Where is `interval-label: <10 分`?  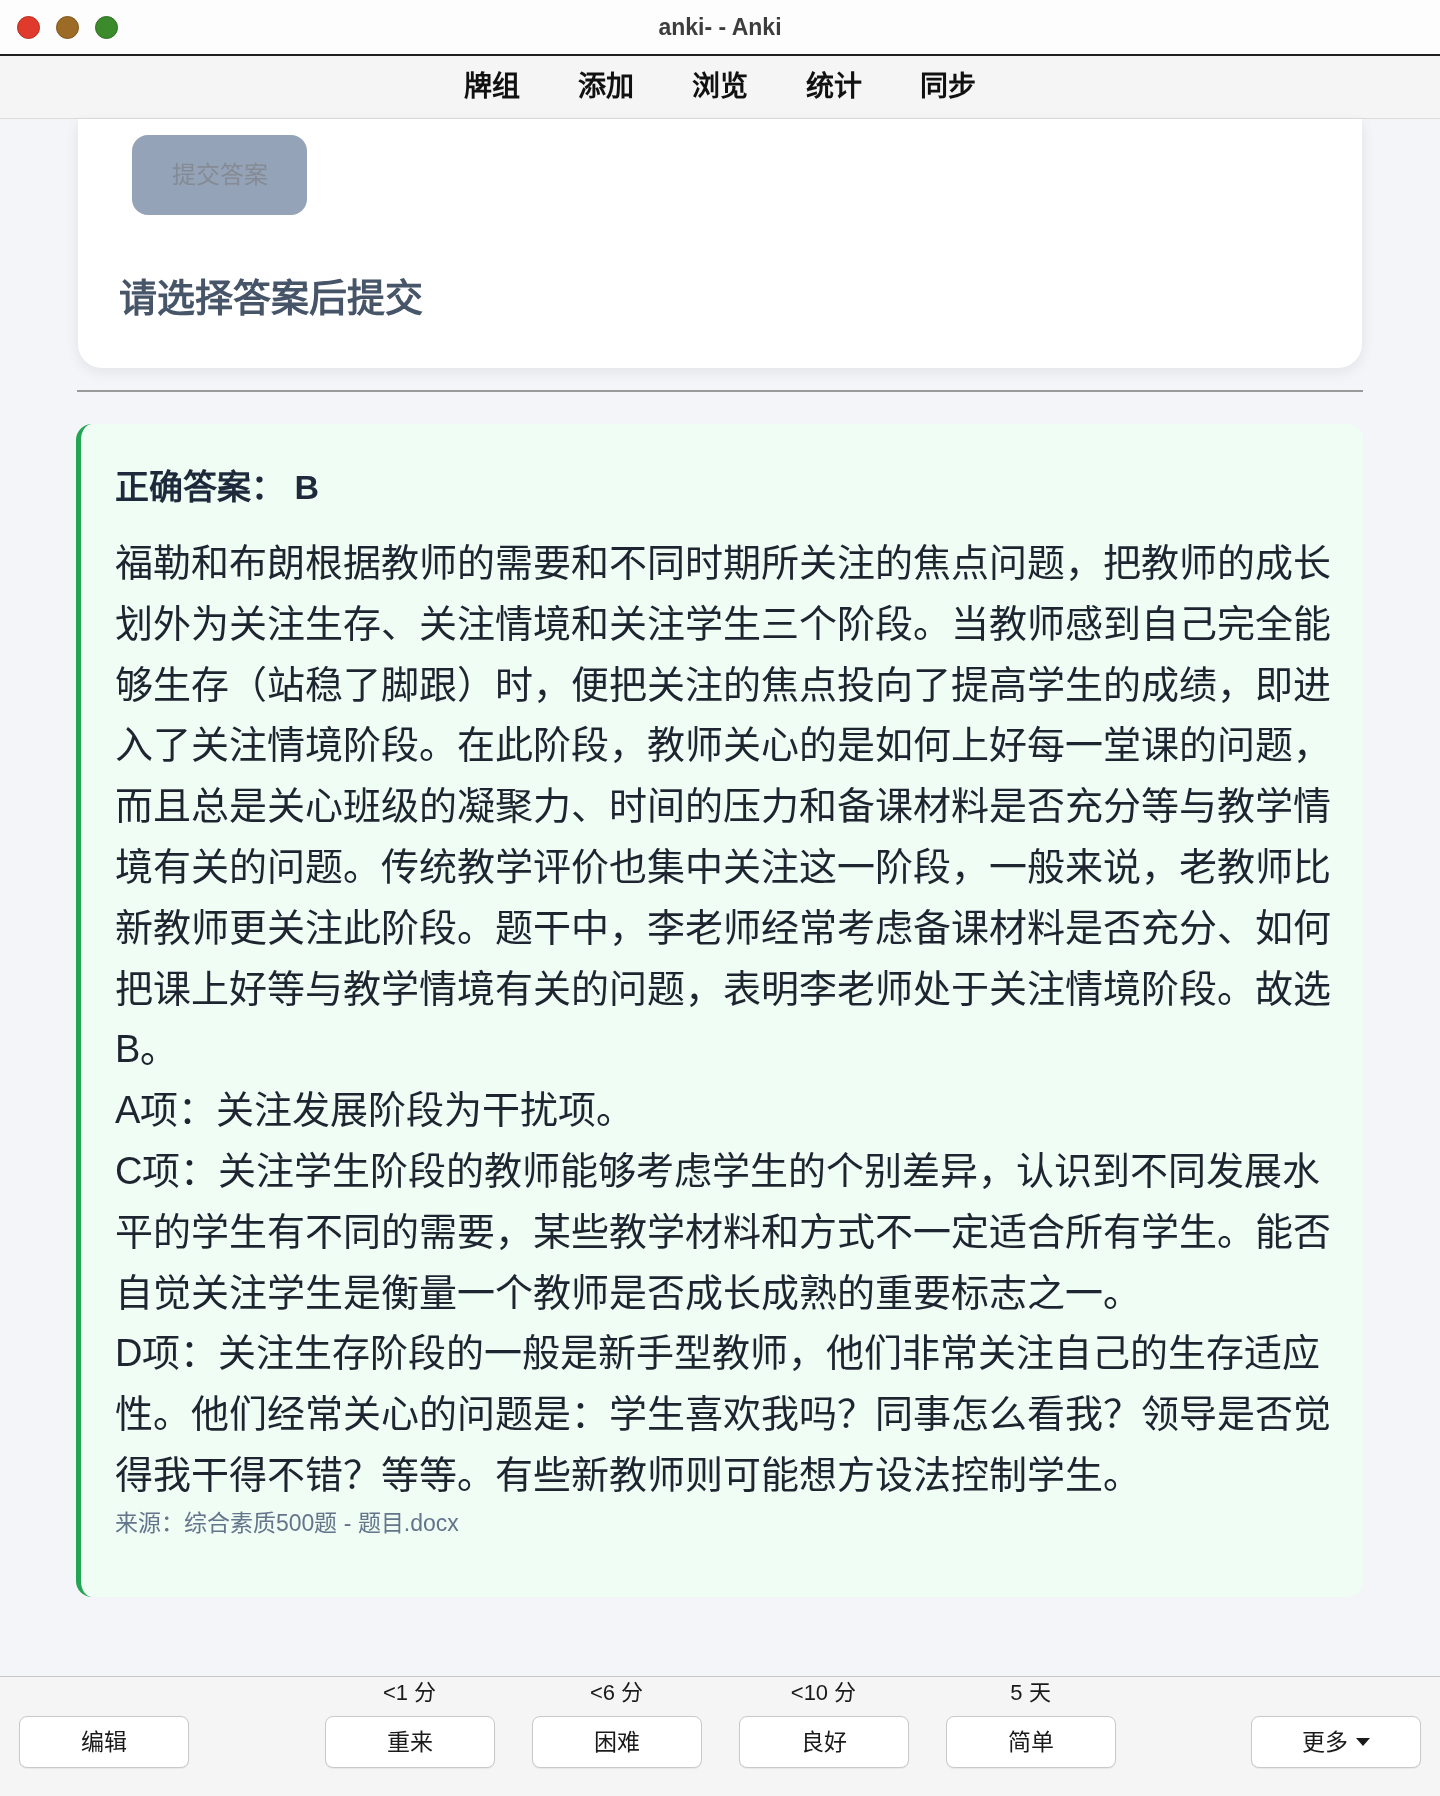 interval-label: <10 分 is located at coordinates (823, 1693).